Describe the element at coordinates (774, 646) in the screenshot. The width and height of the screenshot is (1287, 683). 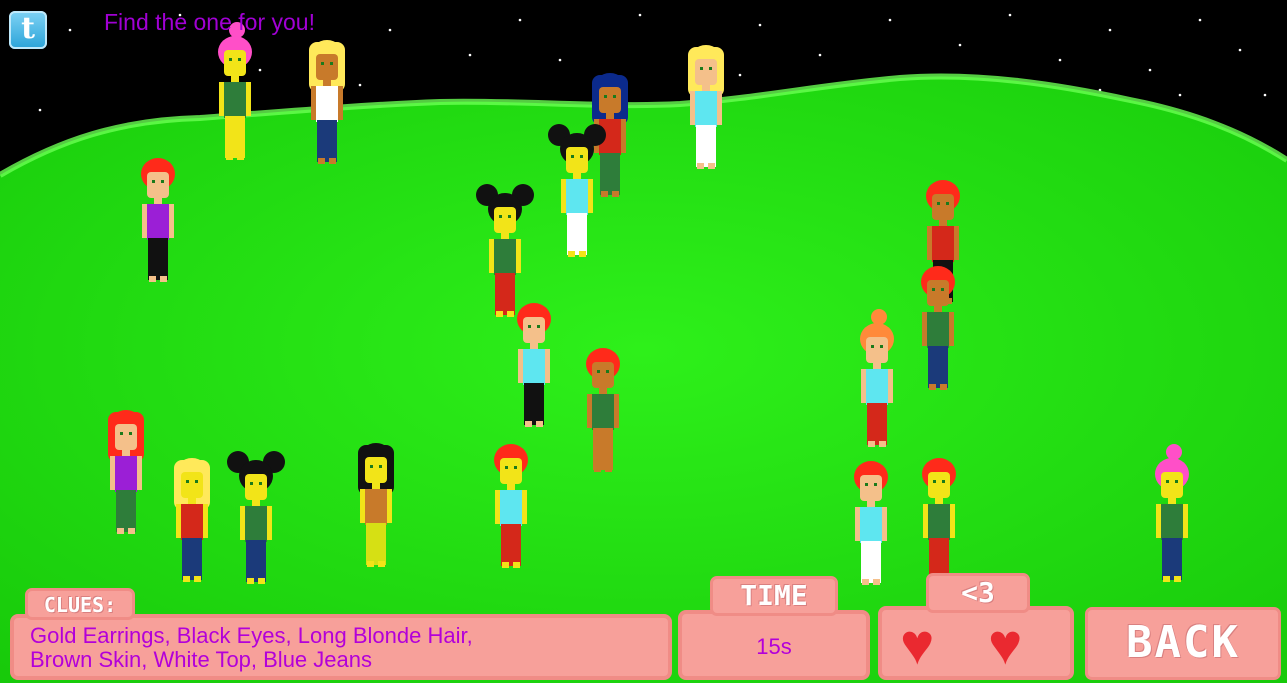
I see `time-value: 15s` at that location.